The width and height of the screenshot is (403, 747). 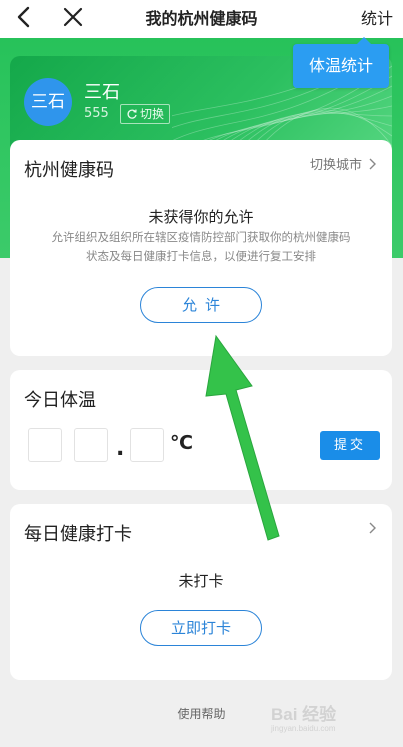 I want to click on permission-desc-line: 状态及每日健康打卡信息，以便进行复工安排, so click(x=201, y=256).